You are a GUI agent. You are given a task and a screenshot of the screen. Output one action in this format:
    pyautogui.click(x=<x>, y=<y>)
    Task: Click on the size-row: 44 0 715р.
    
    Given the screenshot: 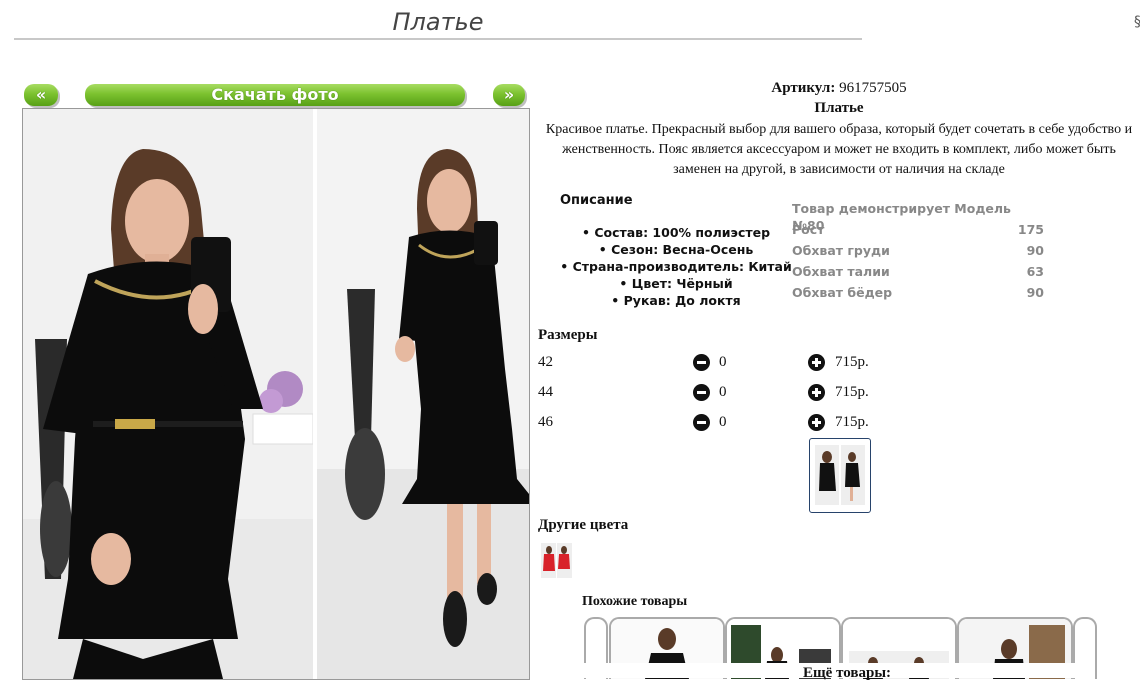 What is the action you would take?
    pyautogui.click(x=748, y=395)
    